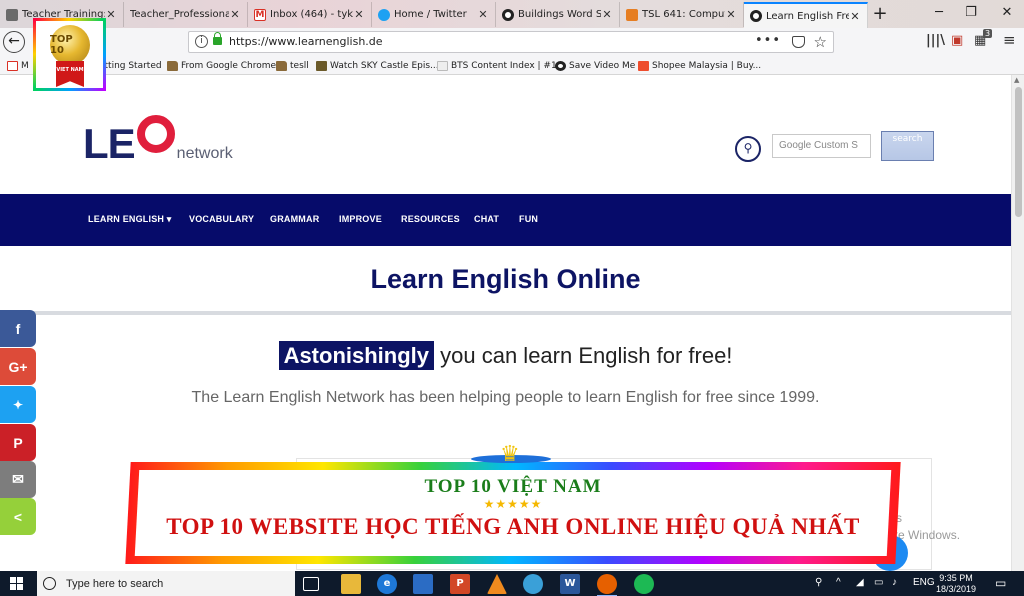 The height and width of the screenshot is (596, 1024). I want to click on system-clock: 9:35 PM 18/3/2019, so click(956, 584).